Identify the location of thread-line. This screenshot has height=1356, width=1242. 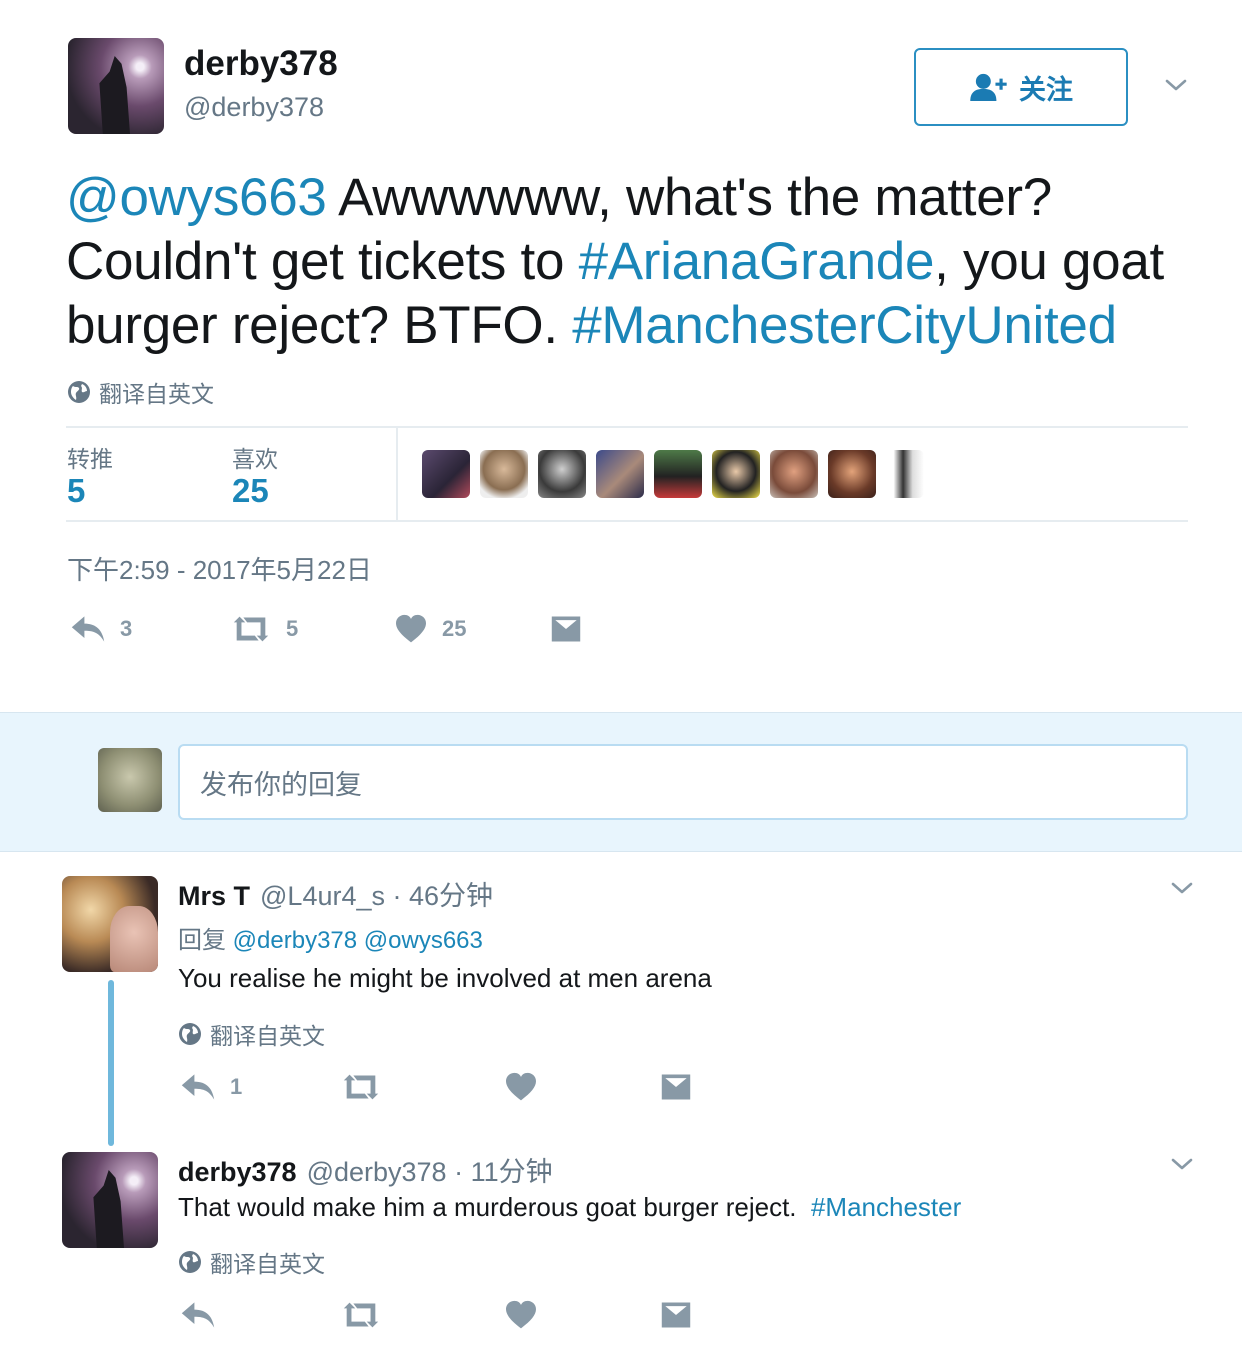
(111, 1063).